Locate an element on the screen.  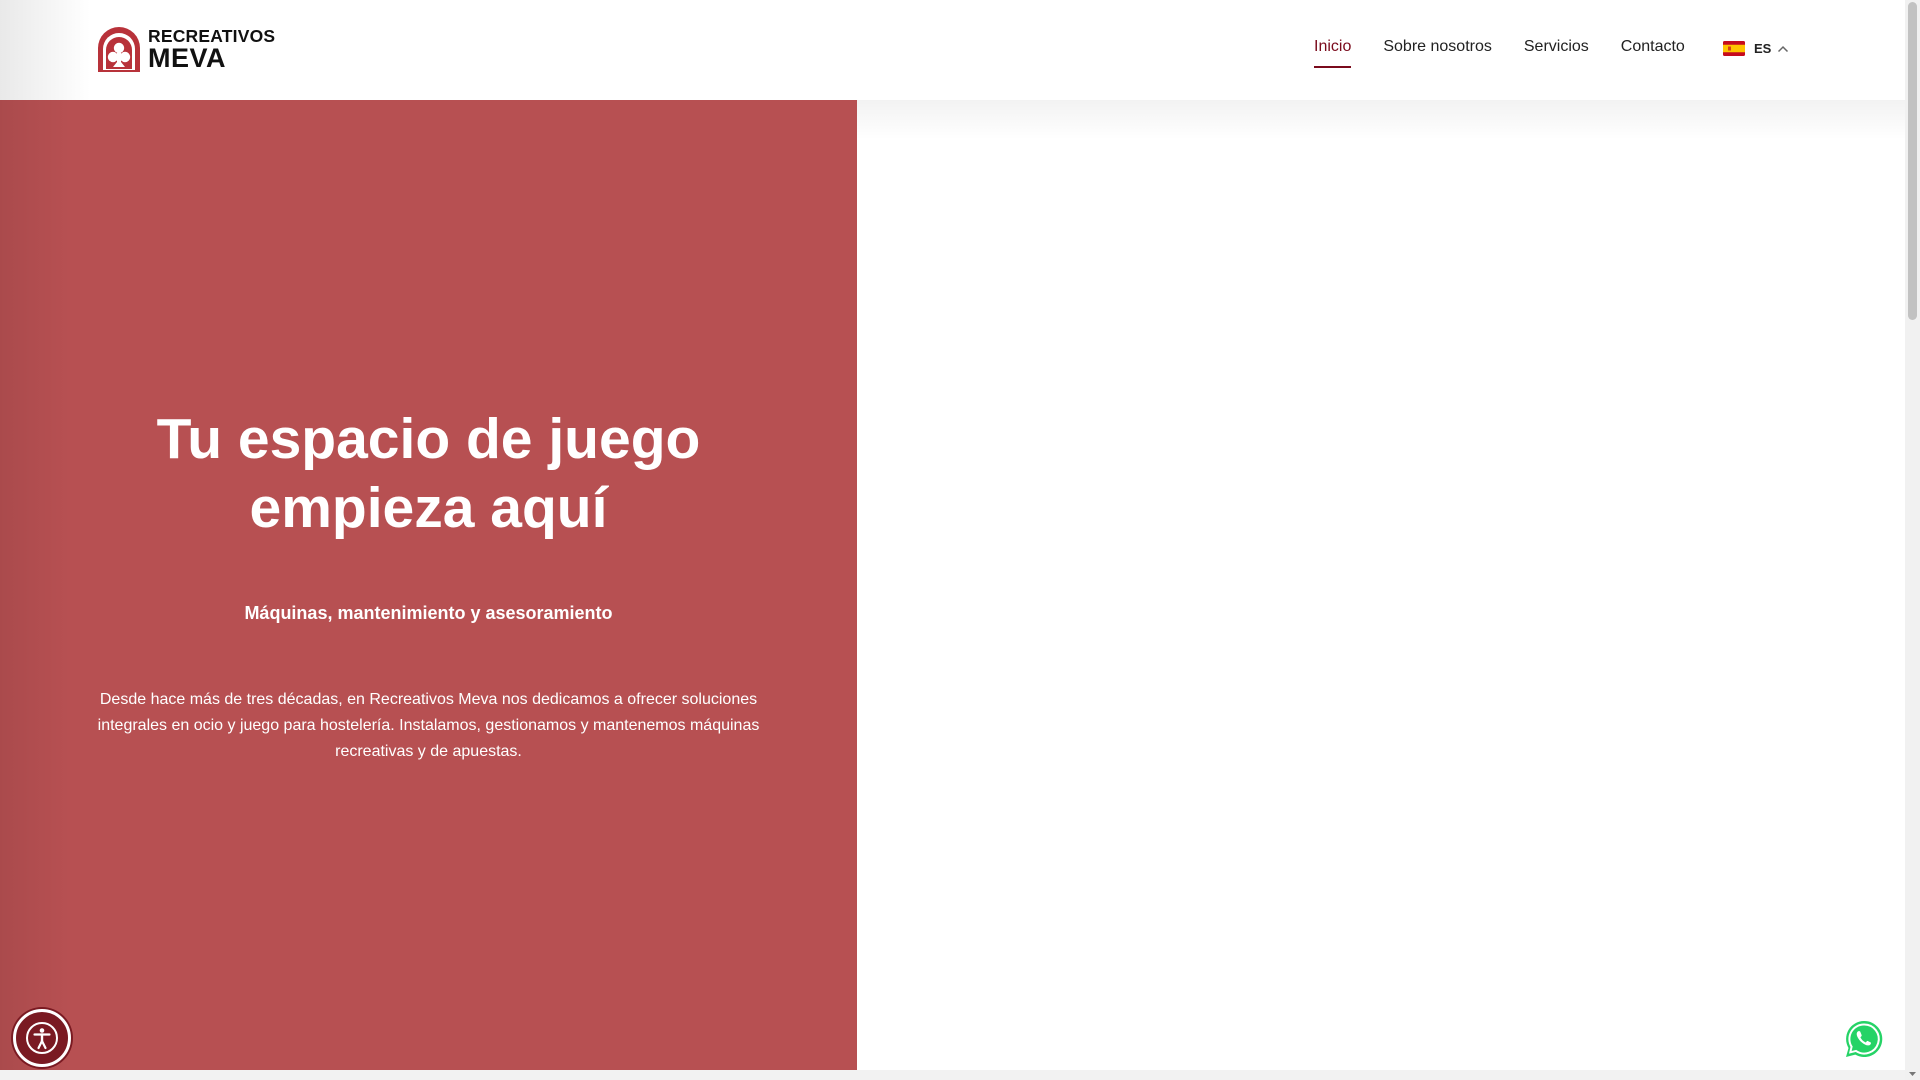
page-bottom-edge is located at coordinates (952, 1075).